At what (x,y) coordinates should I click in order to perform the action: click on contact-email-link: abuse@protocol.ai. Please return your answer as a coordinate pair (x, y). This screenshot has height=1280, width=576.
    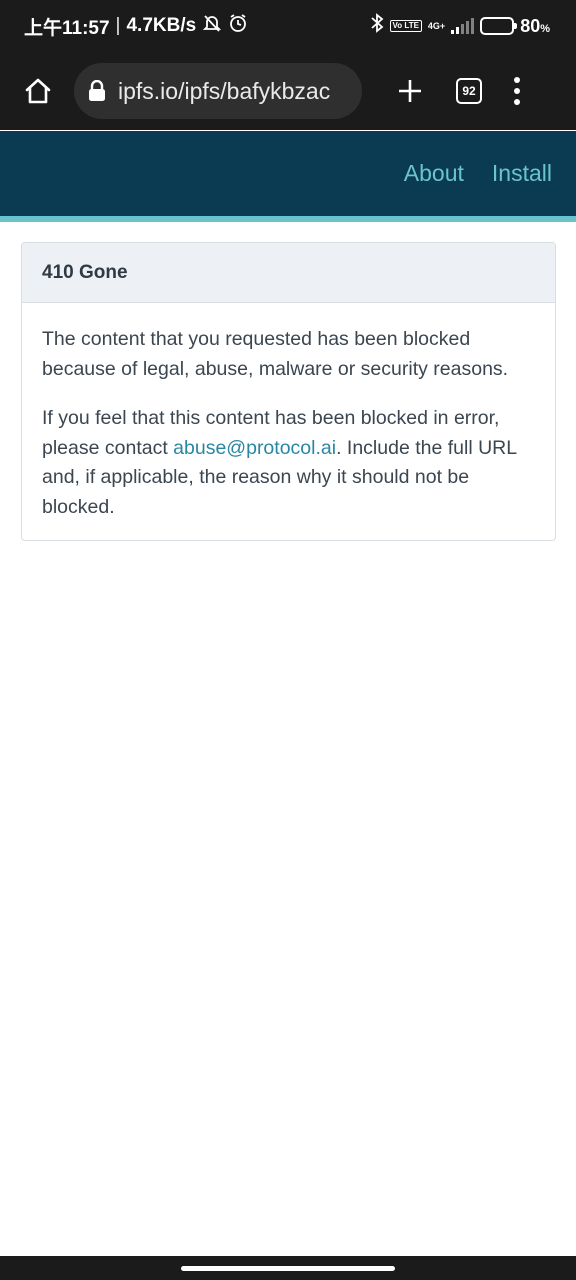
    Looking at the image, I should click on (254, 448).